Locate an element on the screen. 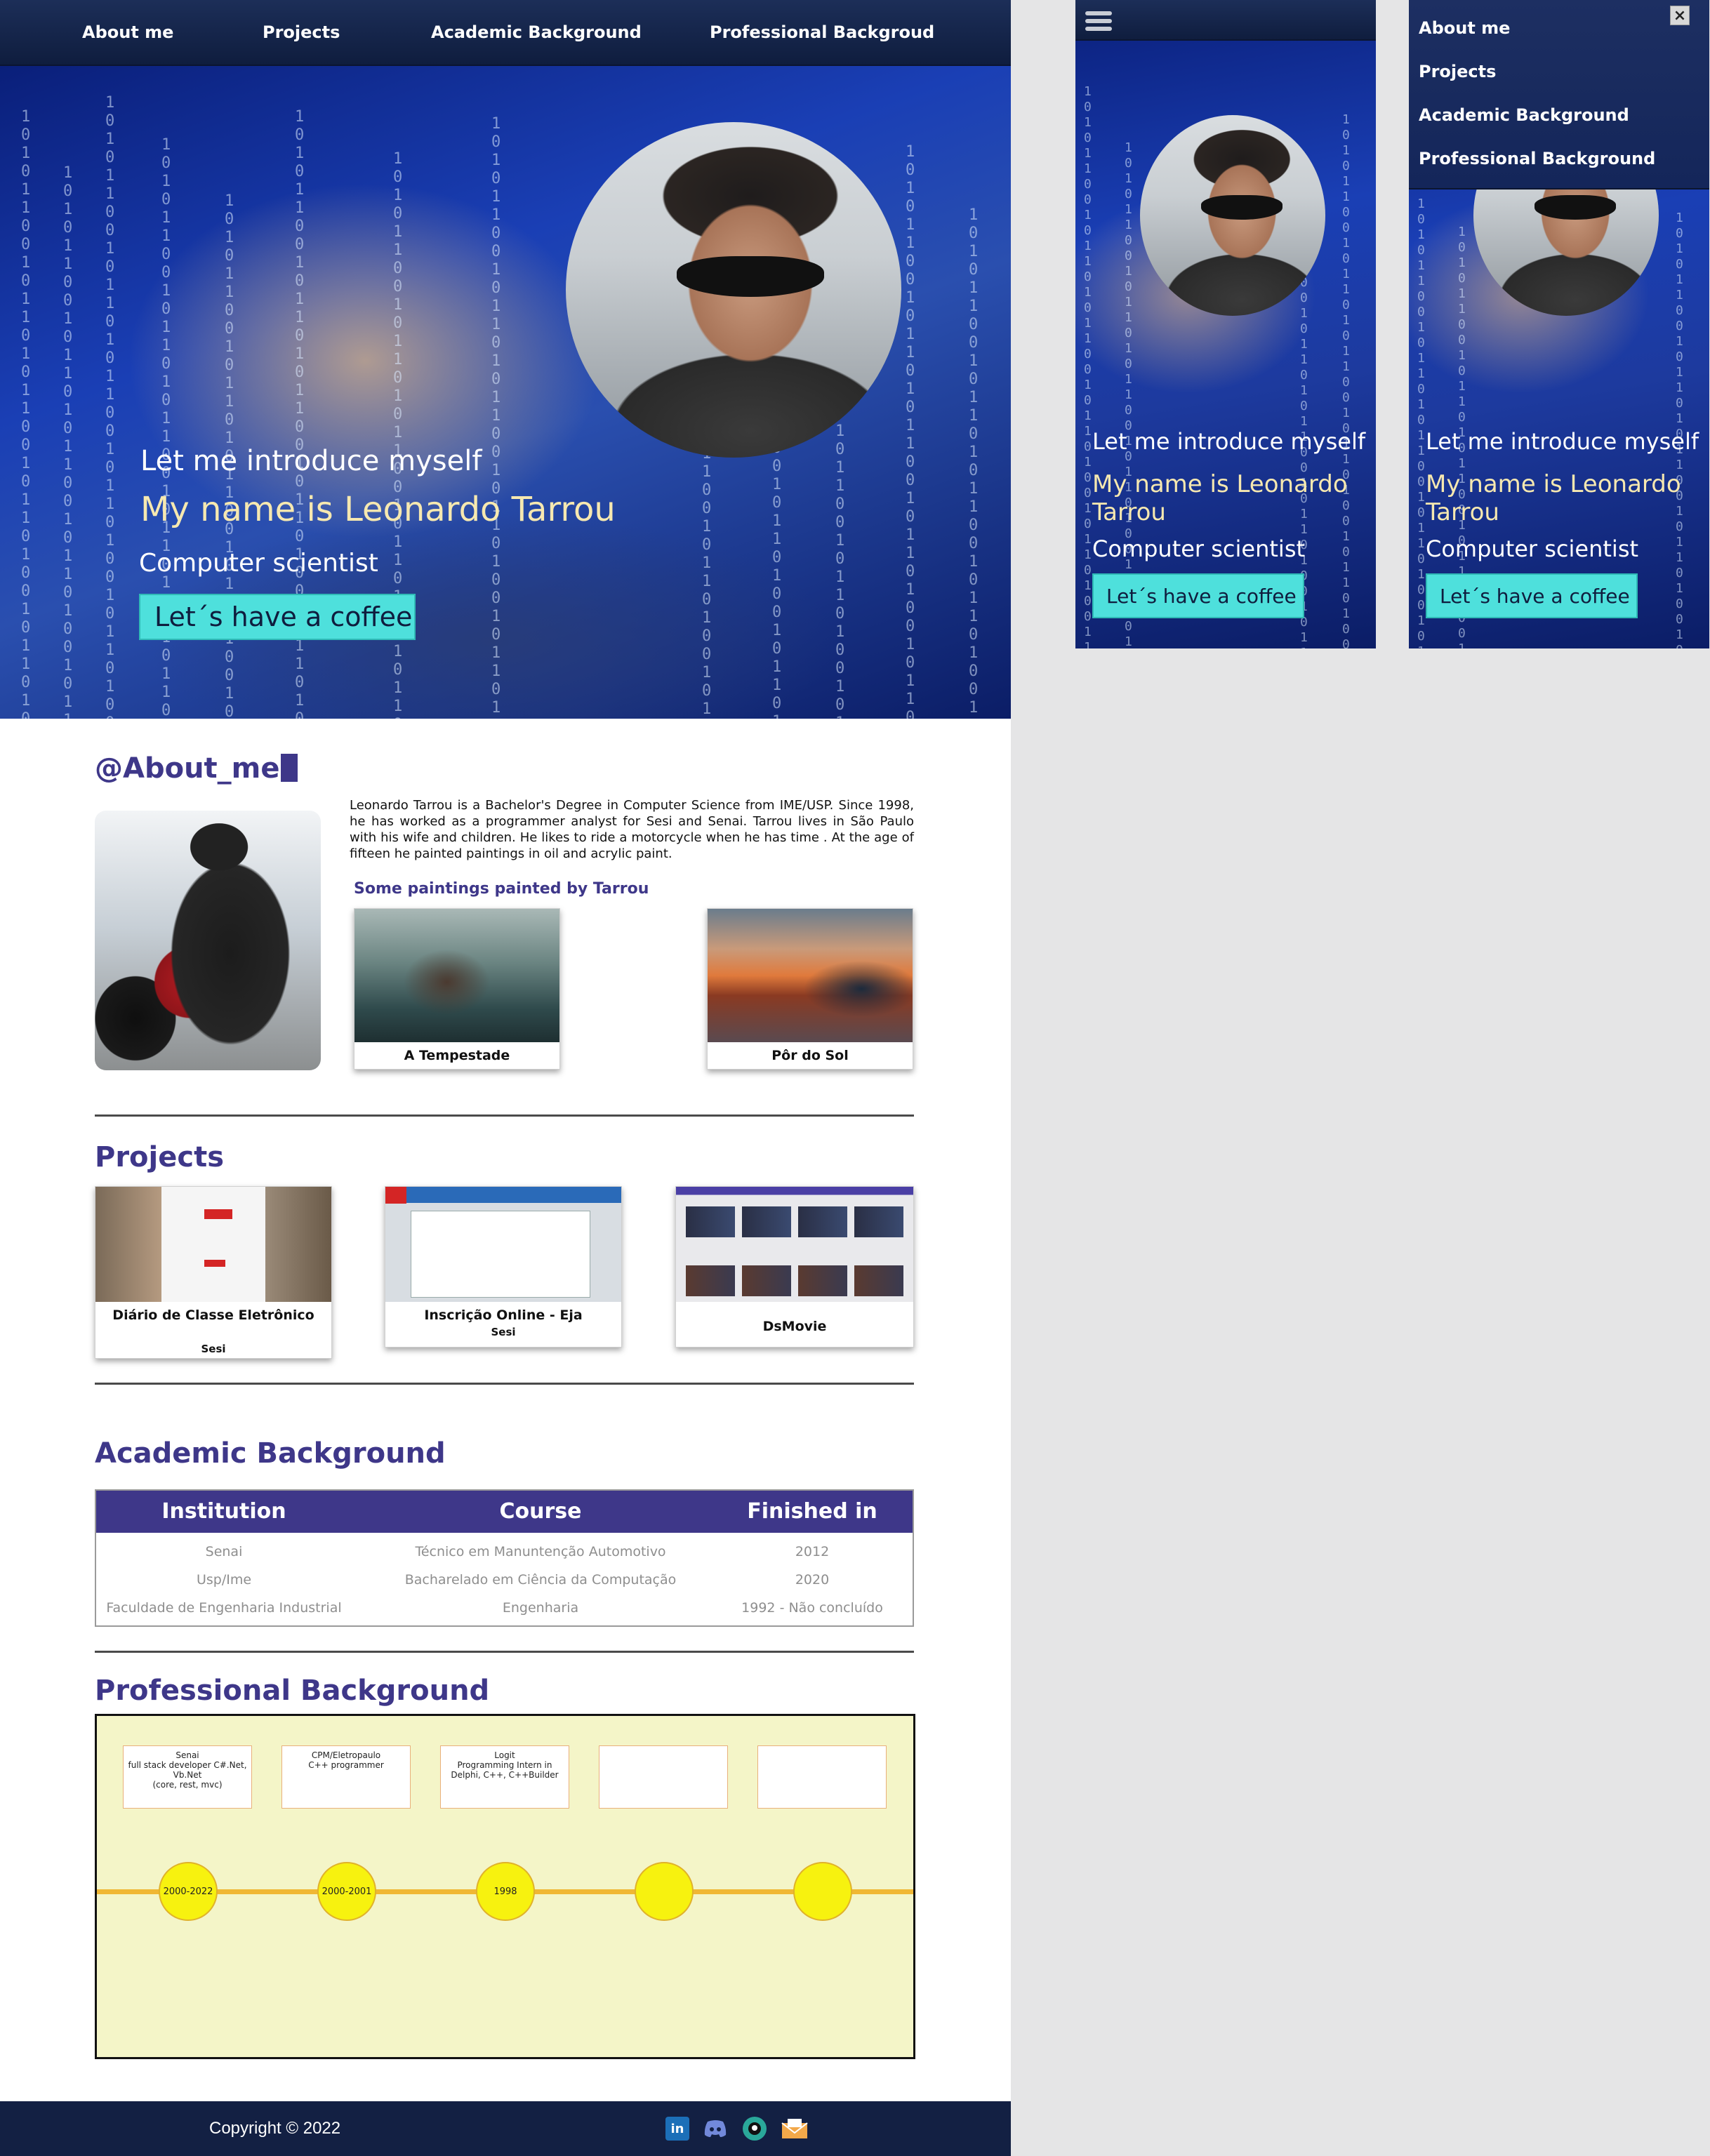 The height and width of the screenshot is (2156, 1710). timeline-dot: 2000-2001 is located at coordinates (346, 1891).